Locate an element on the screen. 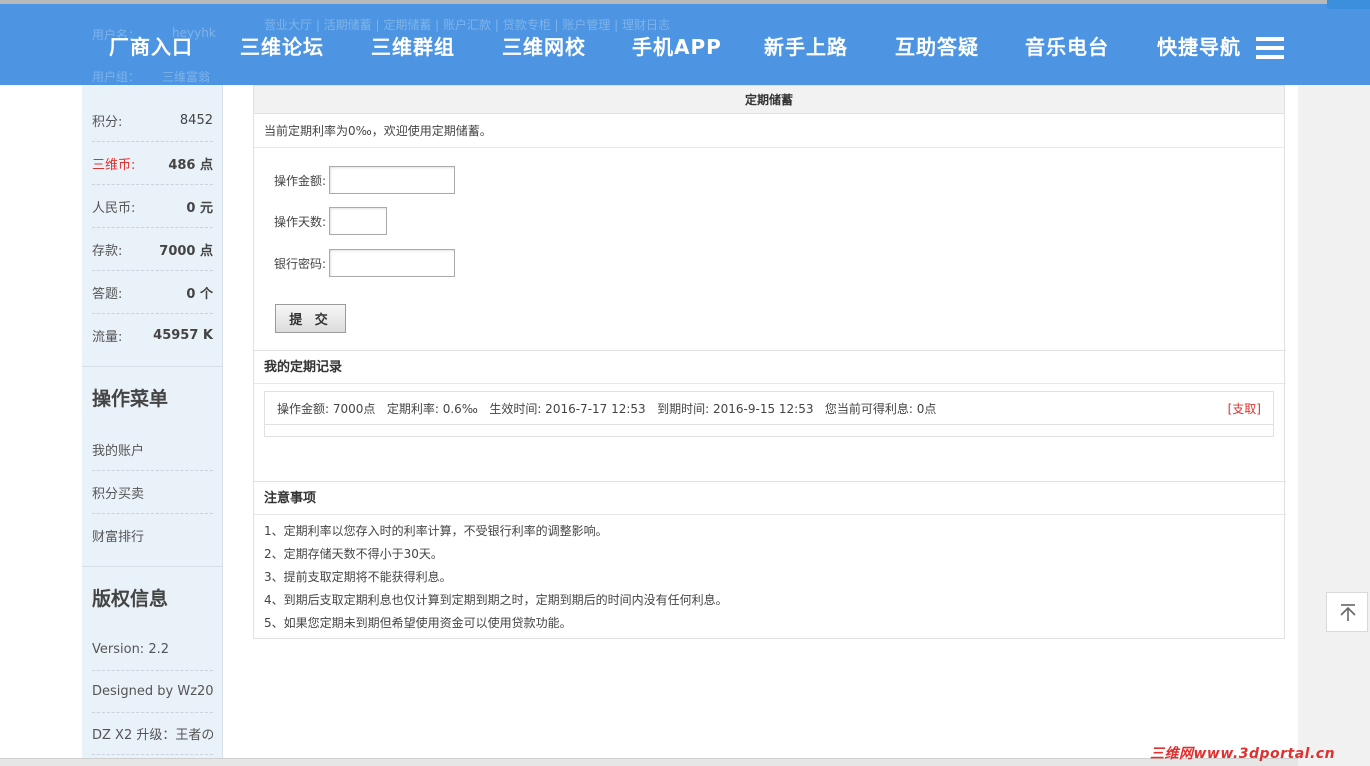 Image resolution: width=1370 pixels, height=766 pixels. menu-heading: 操作菜单 is located at coordinates (152, 397).